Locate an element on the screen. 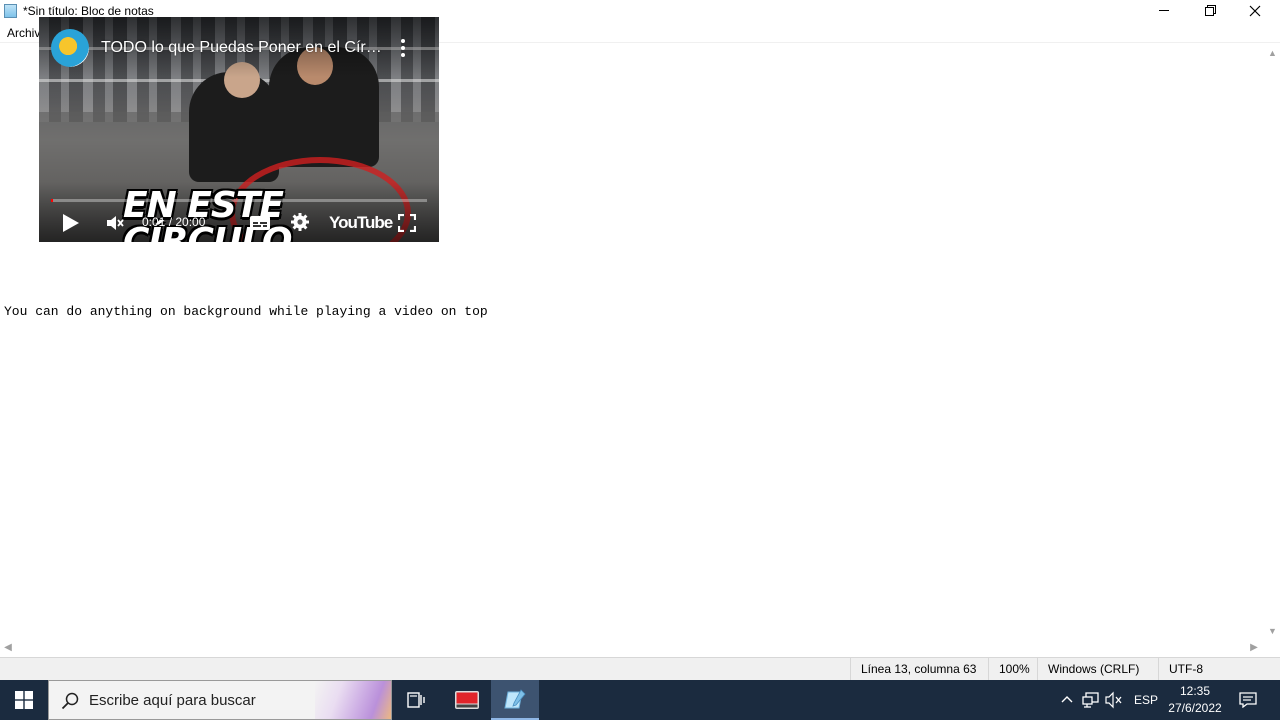  video-time: 0:01 / 20:00 is located at coordinates (174, 222).